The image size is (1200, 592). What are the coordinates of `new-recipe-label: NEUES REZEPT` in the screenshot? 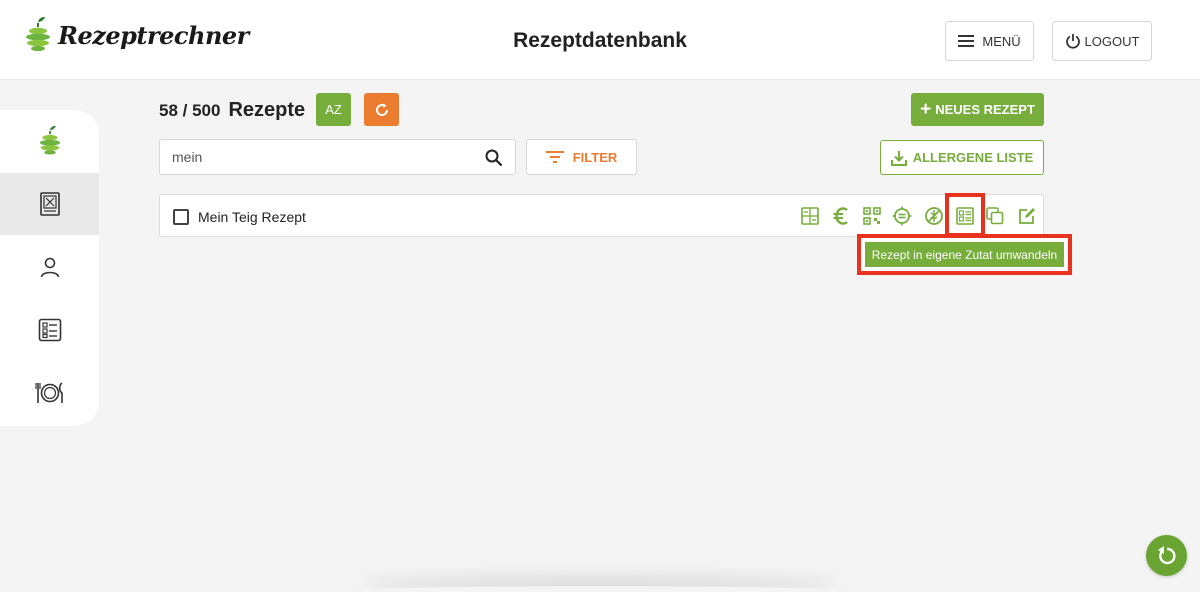 It's located at (985, 109).